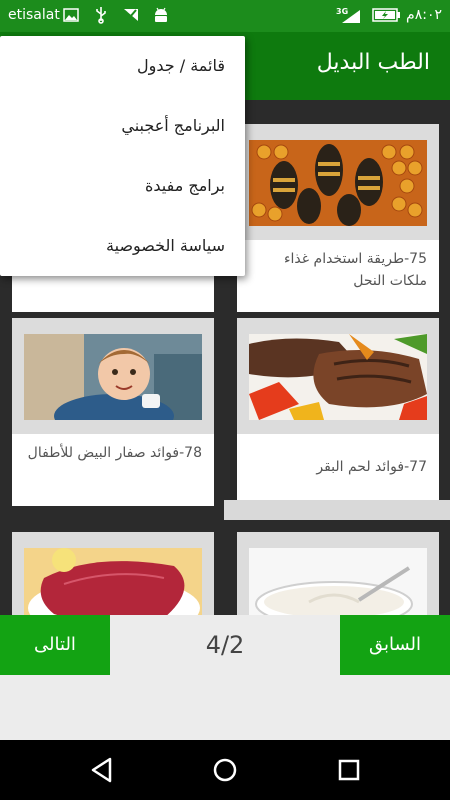 The width and height of the screenshot is (450, 800). I want to click on menu-item-privacy-policy: سياسة الخصوصية, so click(115, 246).